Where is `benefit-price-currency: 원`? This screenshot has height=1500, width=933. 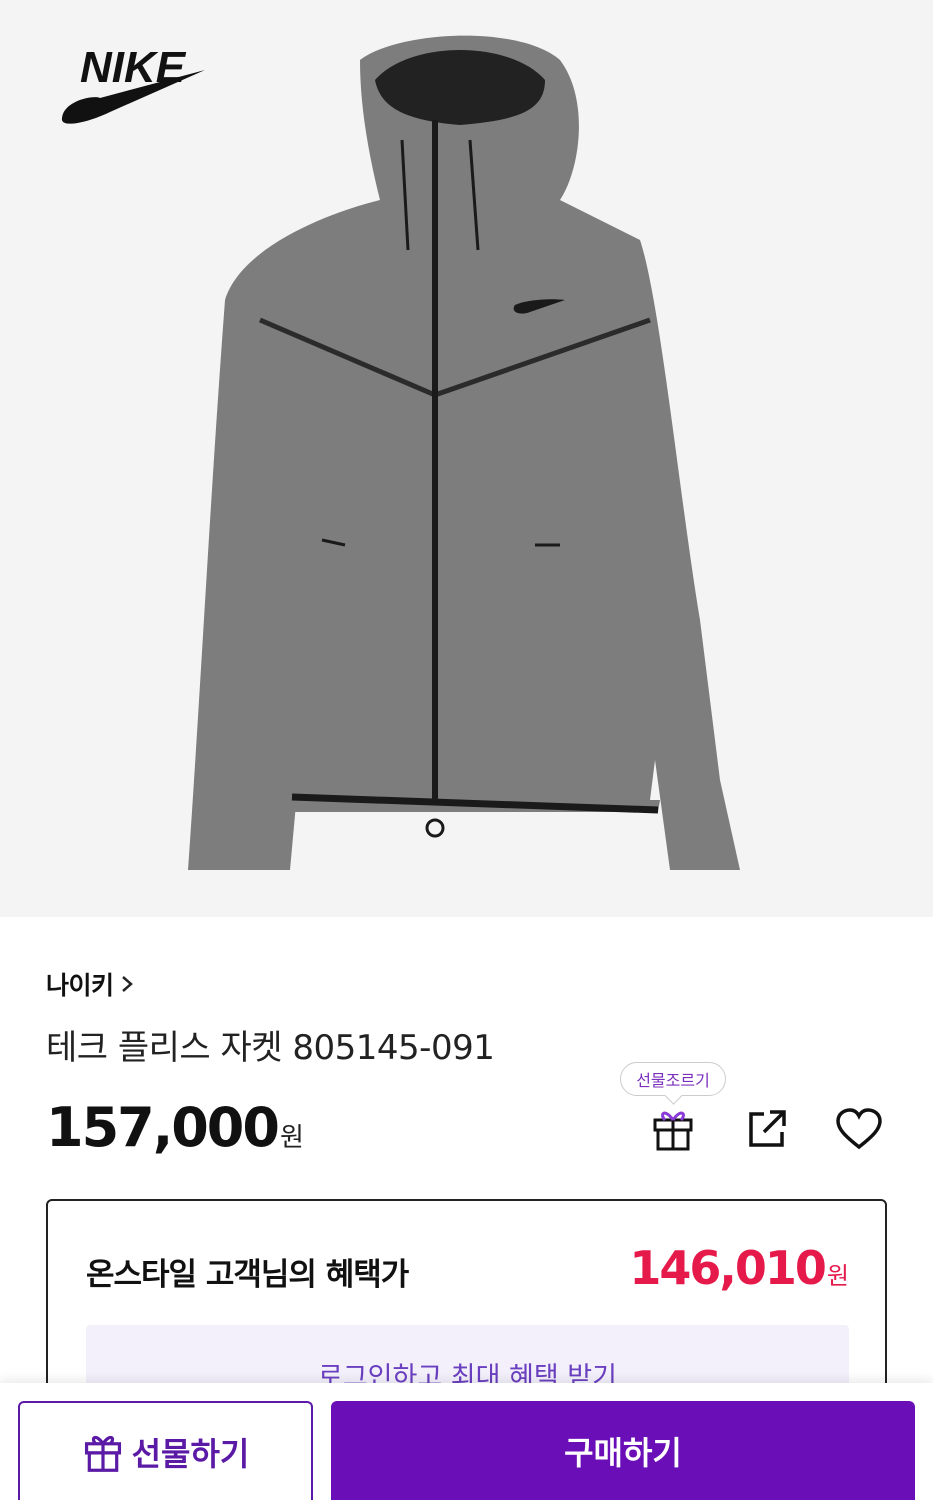 benefit-price-currency: 원 is located at coordinates (837, 1276).